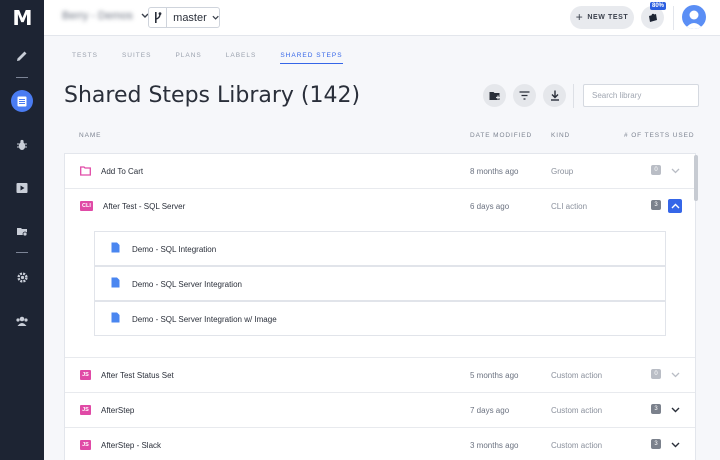 The image size is (720, 460). I want to click on avatar, so click(694, 17).